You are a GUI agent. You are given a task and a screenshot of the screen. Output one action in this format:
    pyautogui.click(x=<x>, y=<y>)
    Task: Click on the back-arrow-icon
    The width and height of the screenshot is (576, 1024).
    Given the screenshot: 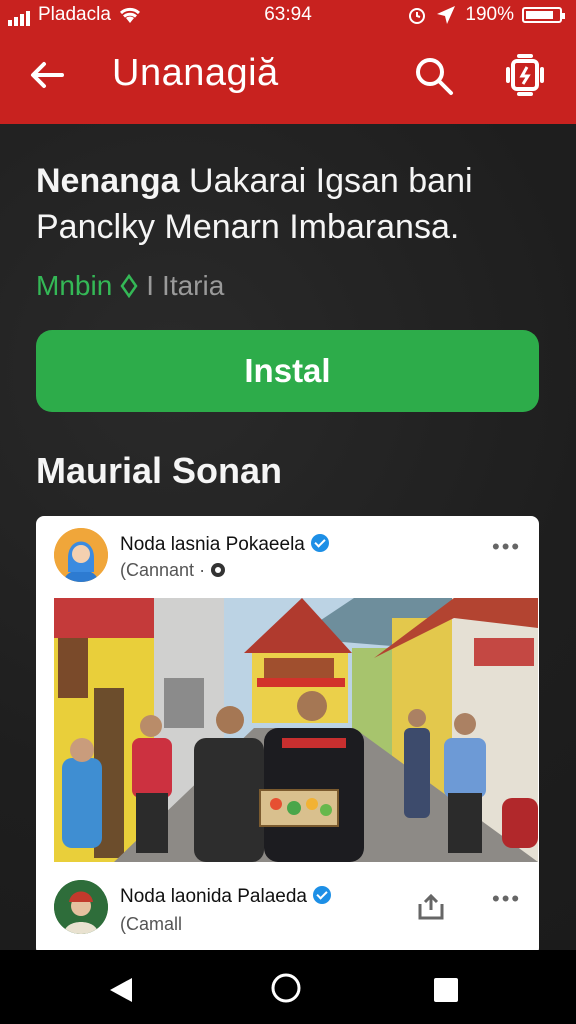 What is the action you would take?
    pyautogui.click(x=47, y=75)
    